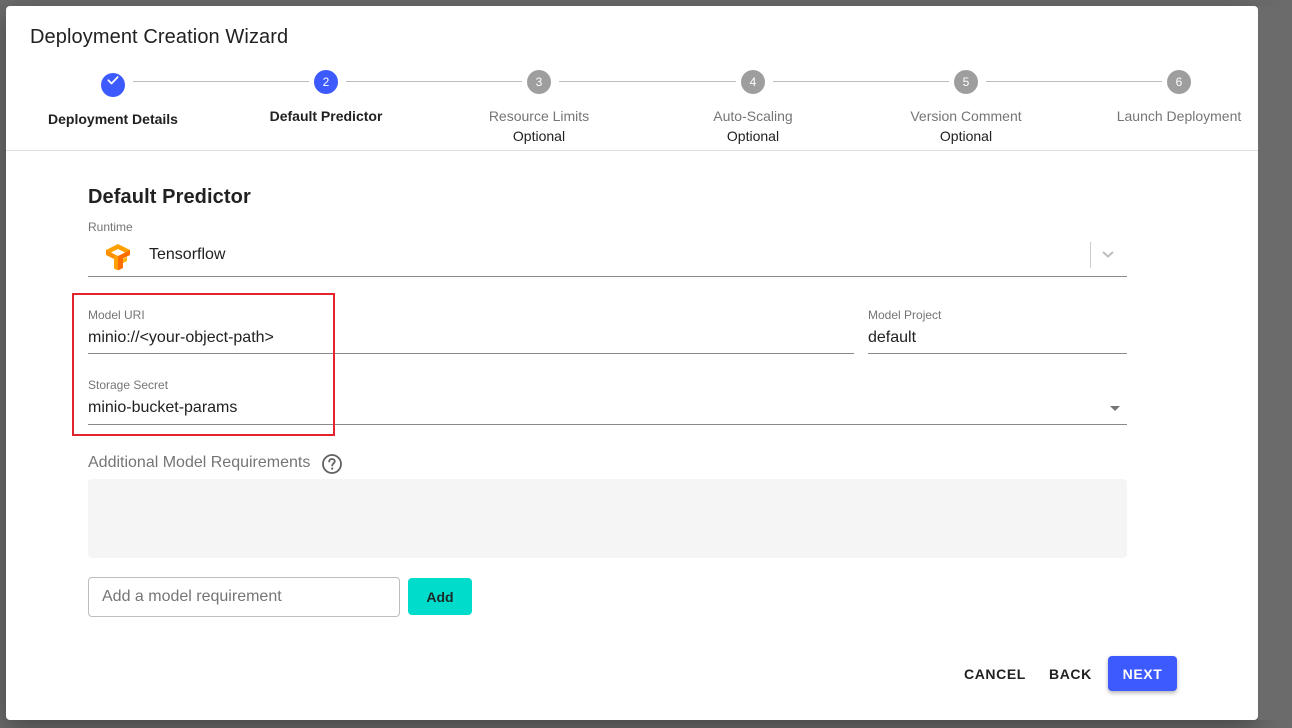  Describe the element at coordinates (966, 116) in the screenshot. I see `step-label: Version Comment` at that location.